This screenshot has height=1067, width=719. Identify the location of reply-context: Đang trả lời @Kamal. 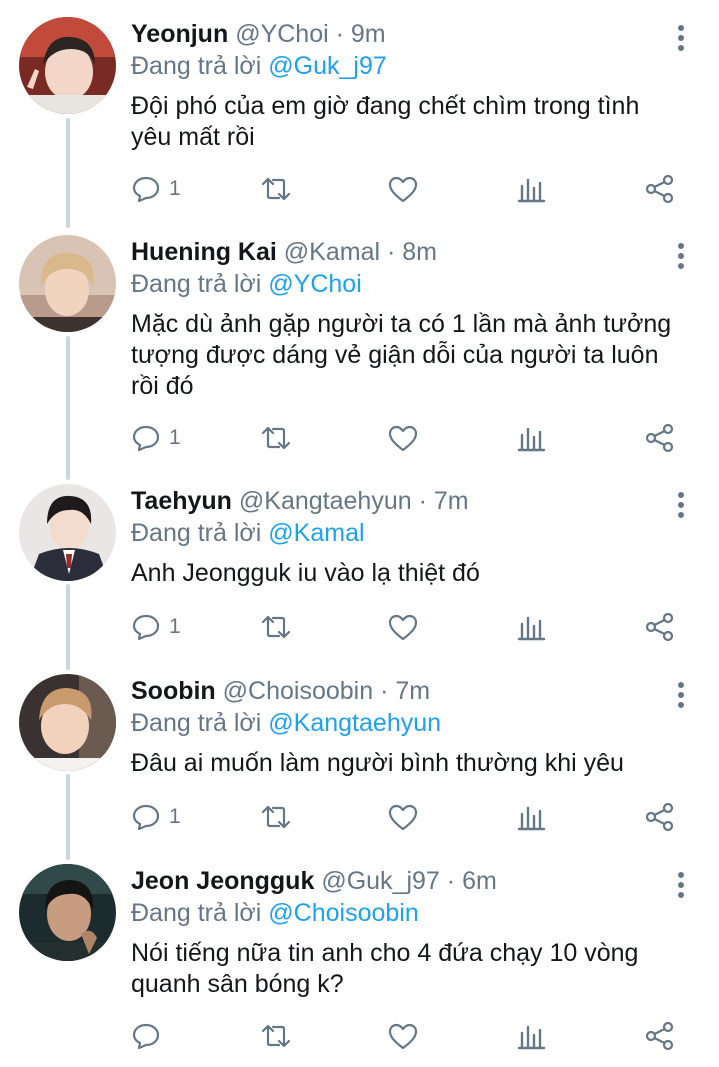
(248, 533).